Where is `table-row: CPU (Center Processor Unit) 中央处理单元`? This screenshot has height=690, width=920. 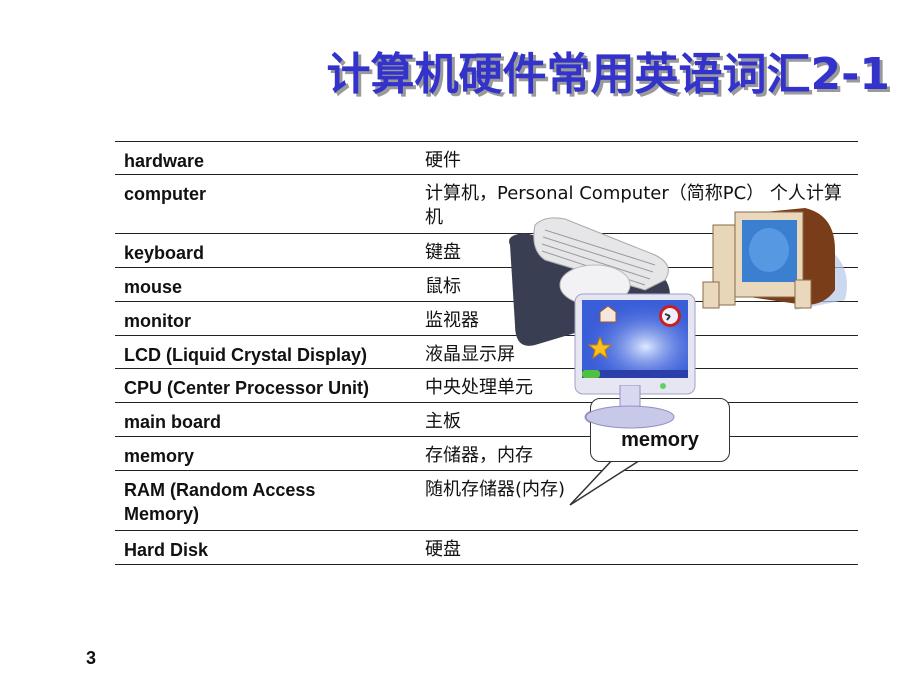
table-row: CPU (Center Processor Unit) 中央处理单元 is located at coordinates (486, 385).